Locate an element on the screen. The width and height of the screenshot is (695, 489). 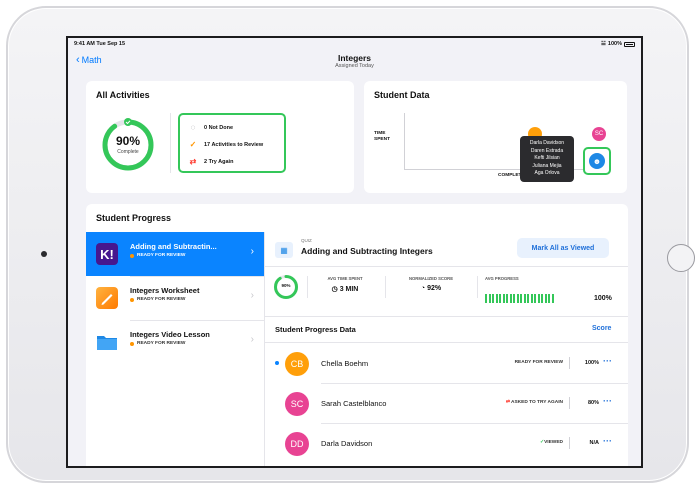
avatar-initials: SC is located at coordinates (297, 404).